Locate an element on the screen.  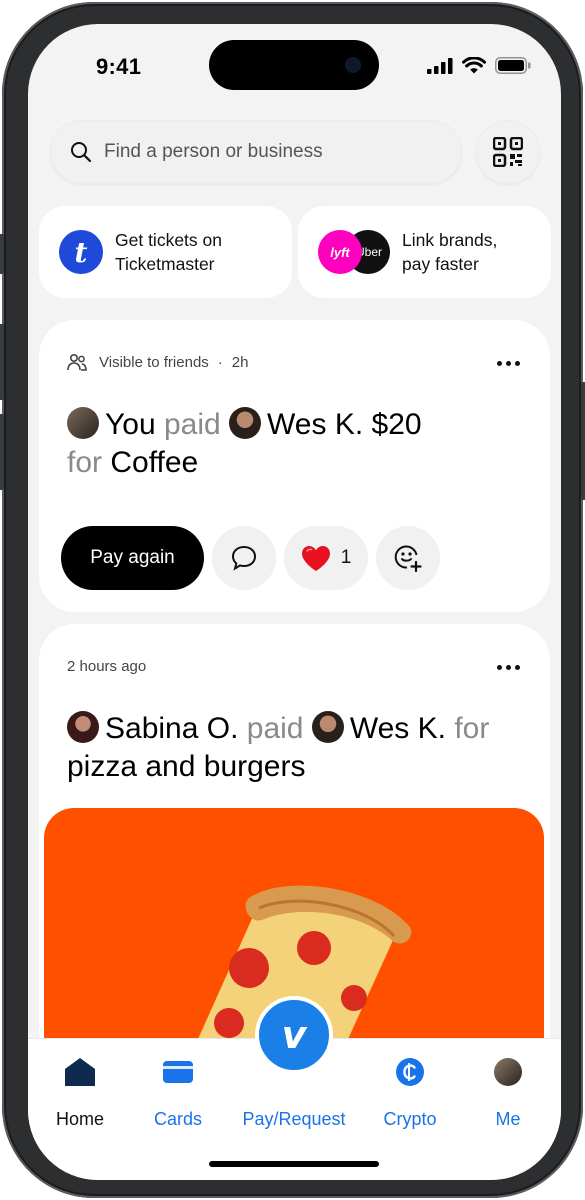
venmo-pay-button: v is located at coordinates (294, 1035).